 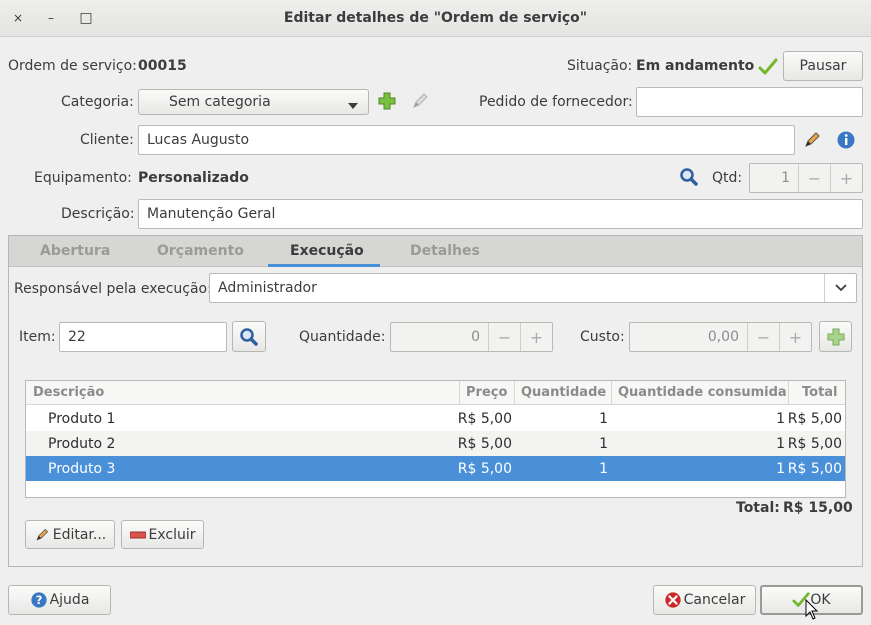 I want to click on search-icon, so click(x=249, y=336).